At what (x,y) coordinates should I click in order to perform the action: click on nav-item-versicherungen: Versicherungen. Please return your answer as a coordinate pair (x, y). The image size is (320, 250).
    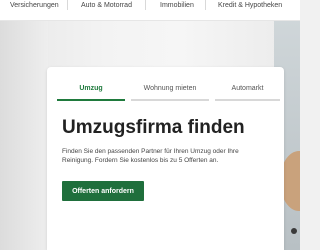
    Looking at the image, I should click on (34, 5).